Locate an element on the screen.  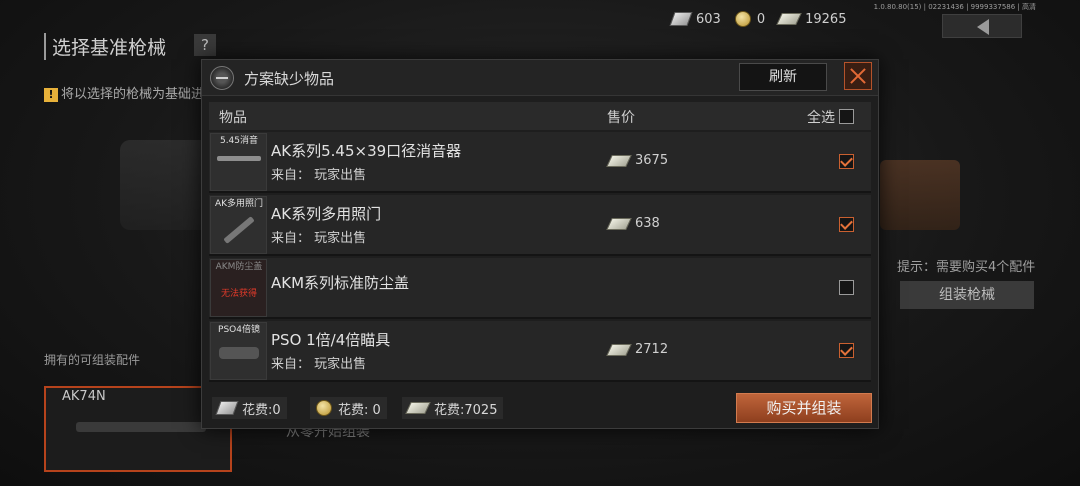
price-value: 2712 is located at coordinates (652, 349).